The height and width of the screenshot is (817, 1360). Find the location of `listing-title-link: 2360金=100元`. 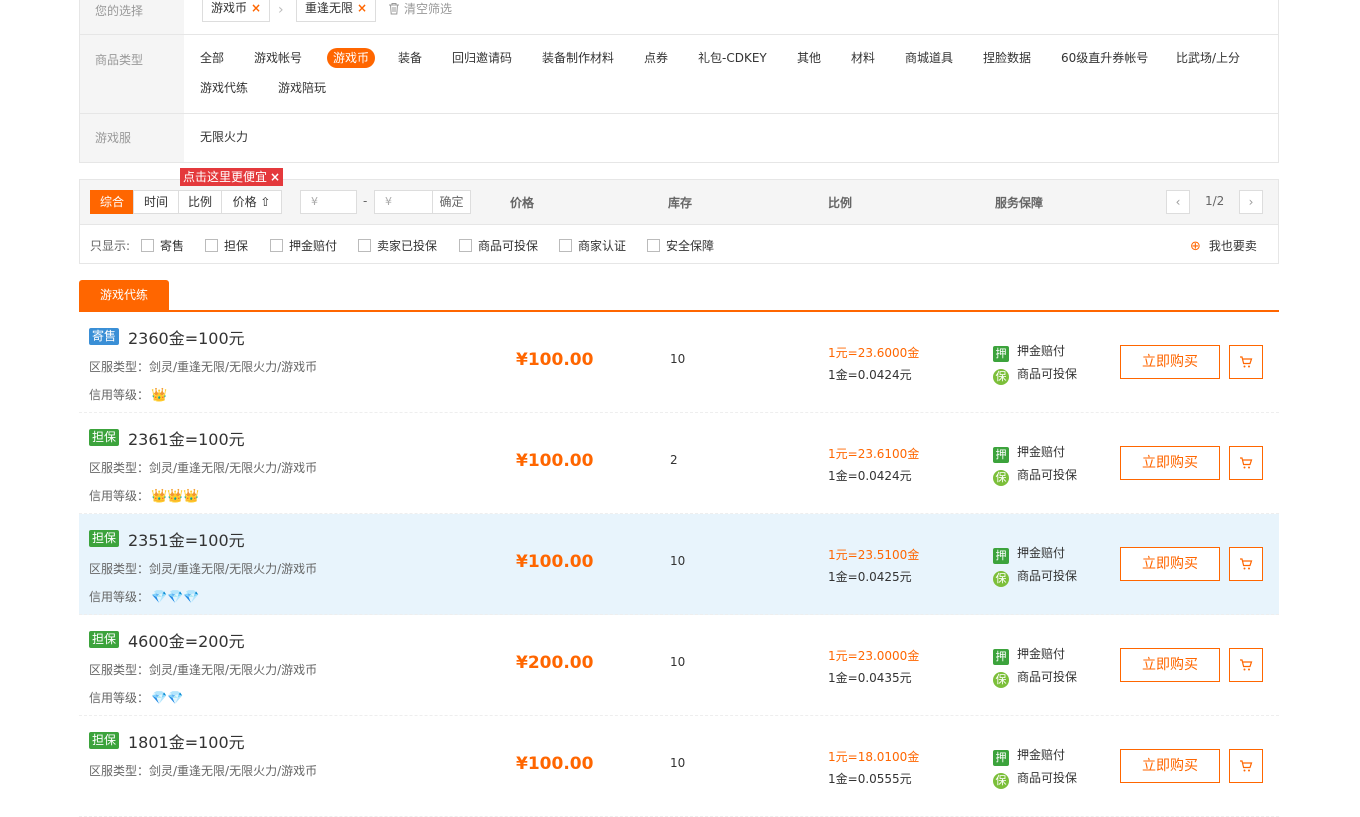

listing-title-link: 2360金=100元 is located at coordinates (186, 337).